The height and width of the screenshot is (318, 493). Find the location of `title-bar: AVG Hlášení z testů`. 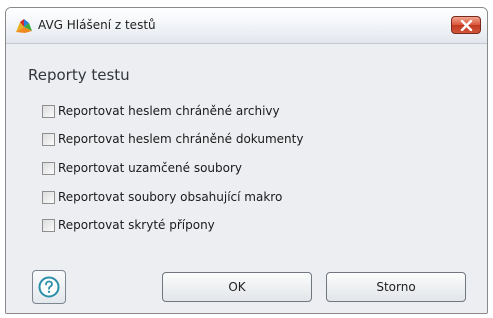

title-bar: AVG Hlášení z testů is located at coordinates (246, 26).